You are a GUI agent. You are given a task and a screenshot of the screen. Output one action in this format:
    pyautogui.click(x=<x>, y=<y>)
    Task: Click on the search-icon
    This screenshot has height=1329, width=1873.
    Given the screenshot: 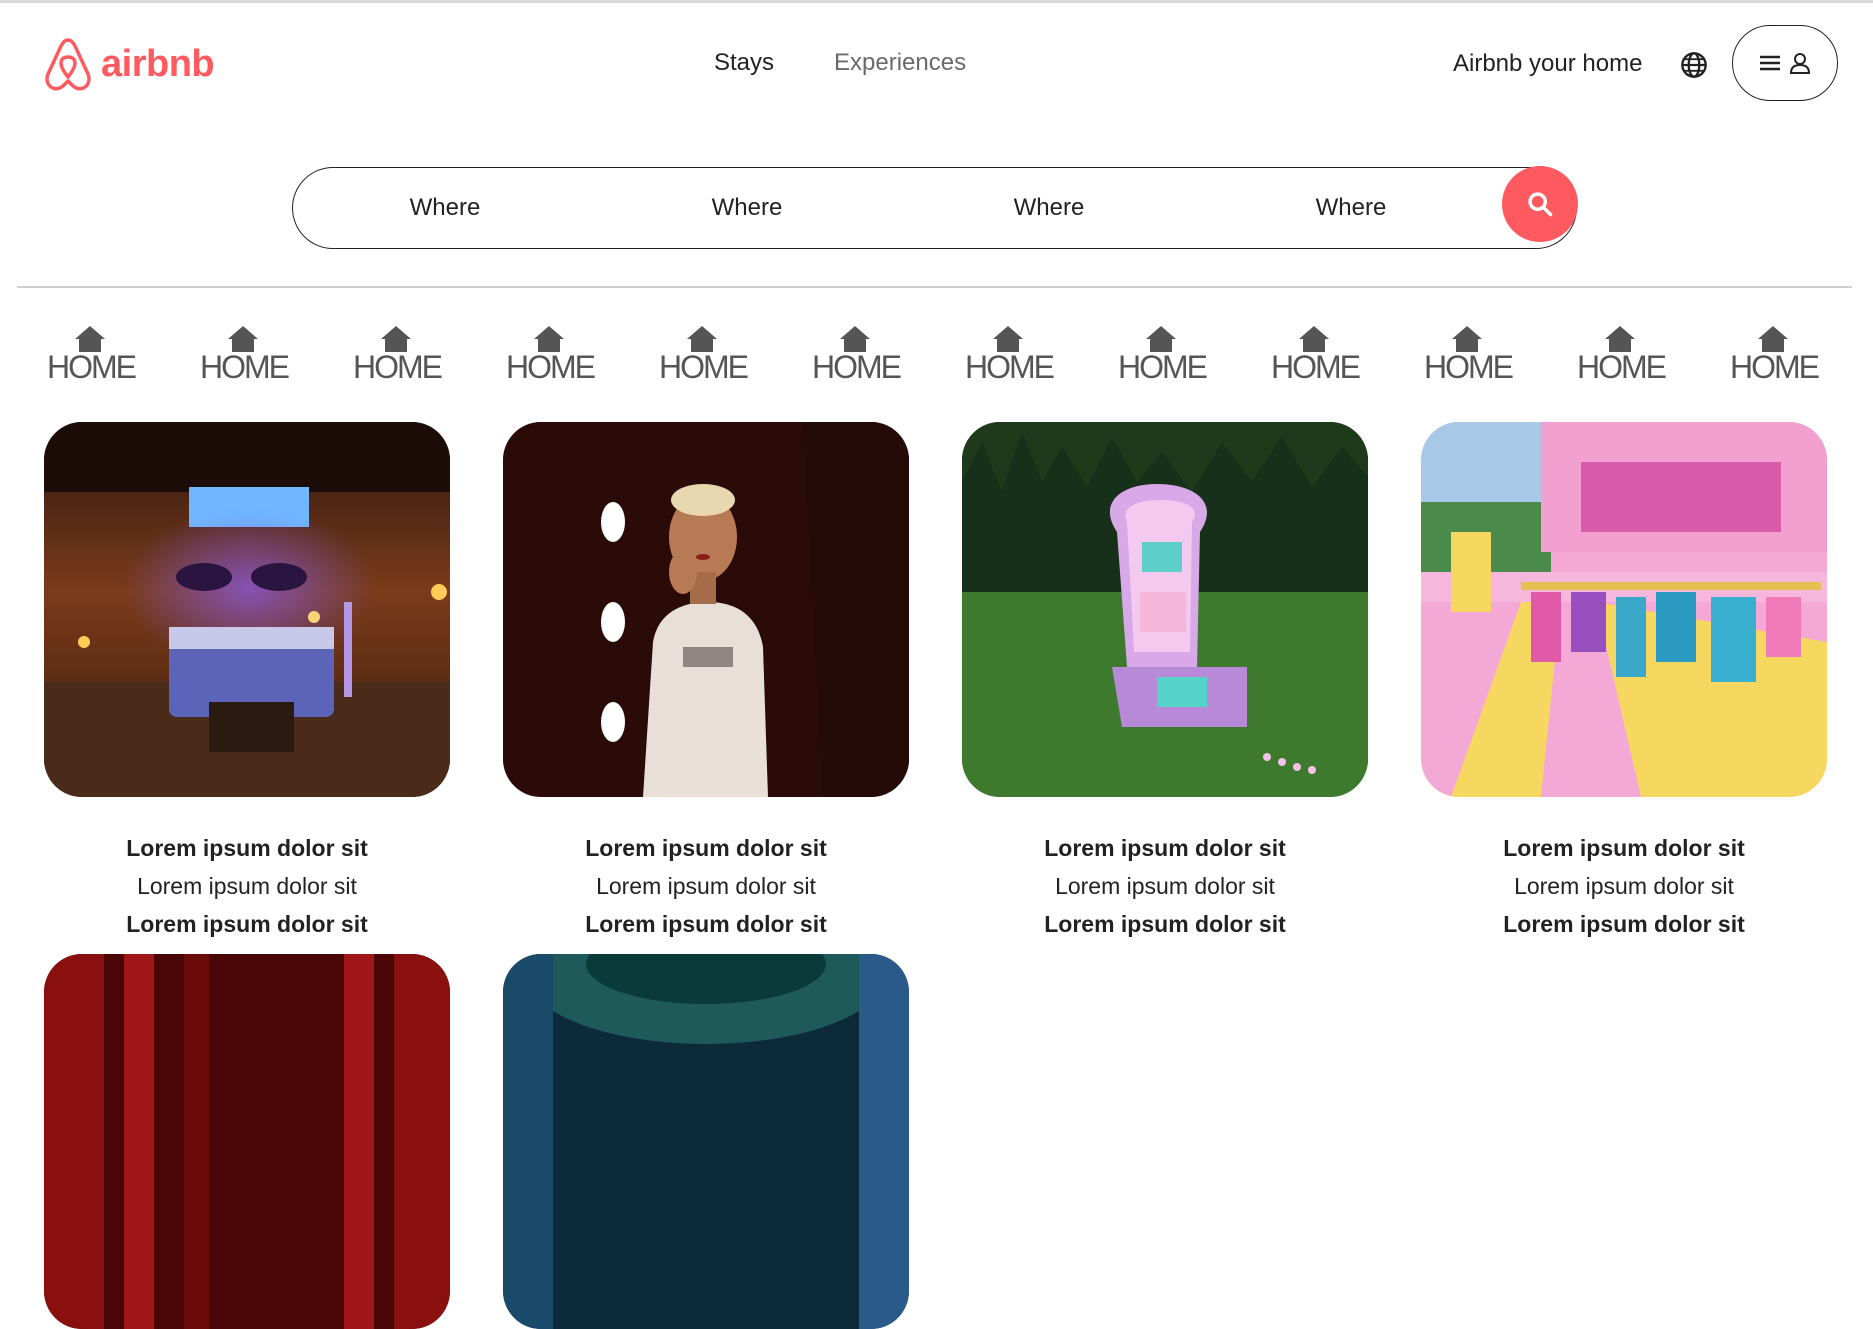 What is the action you would take?
    pyautogui.click(x=1540, y=204)
    